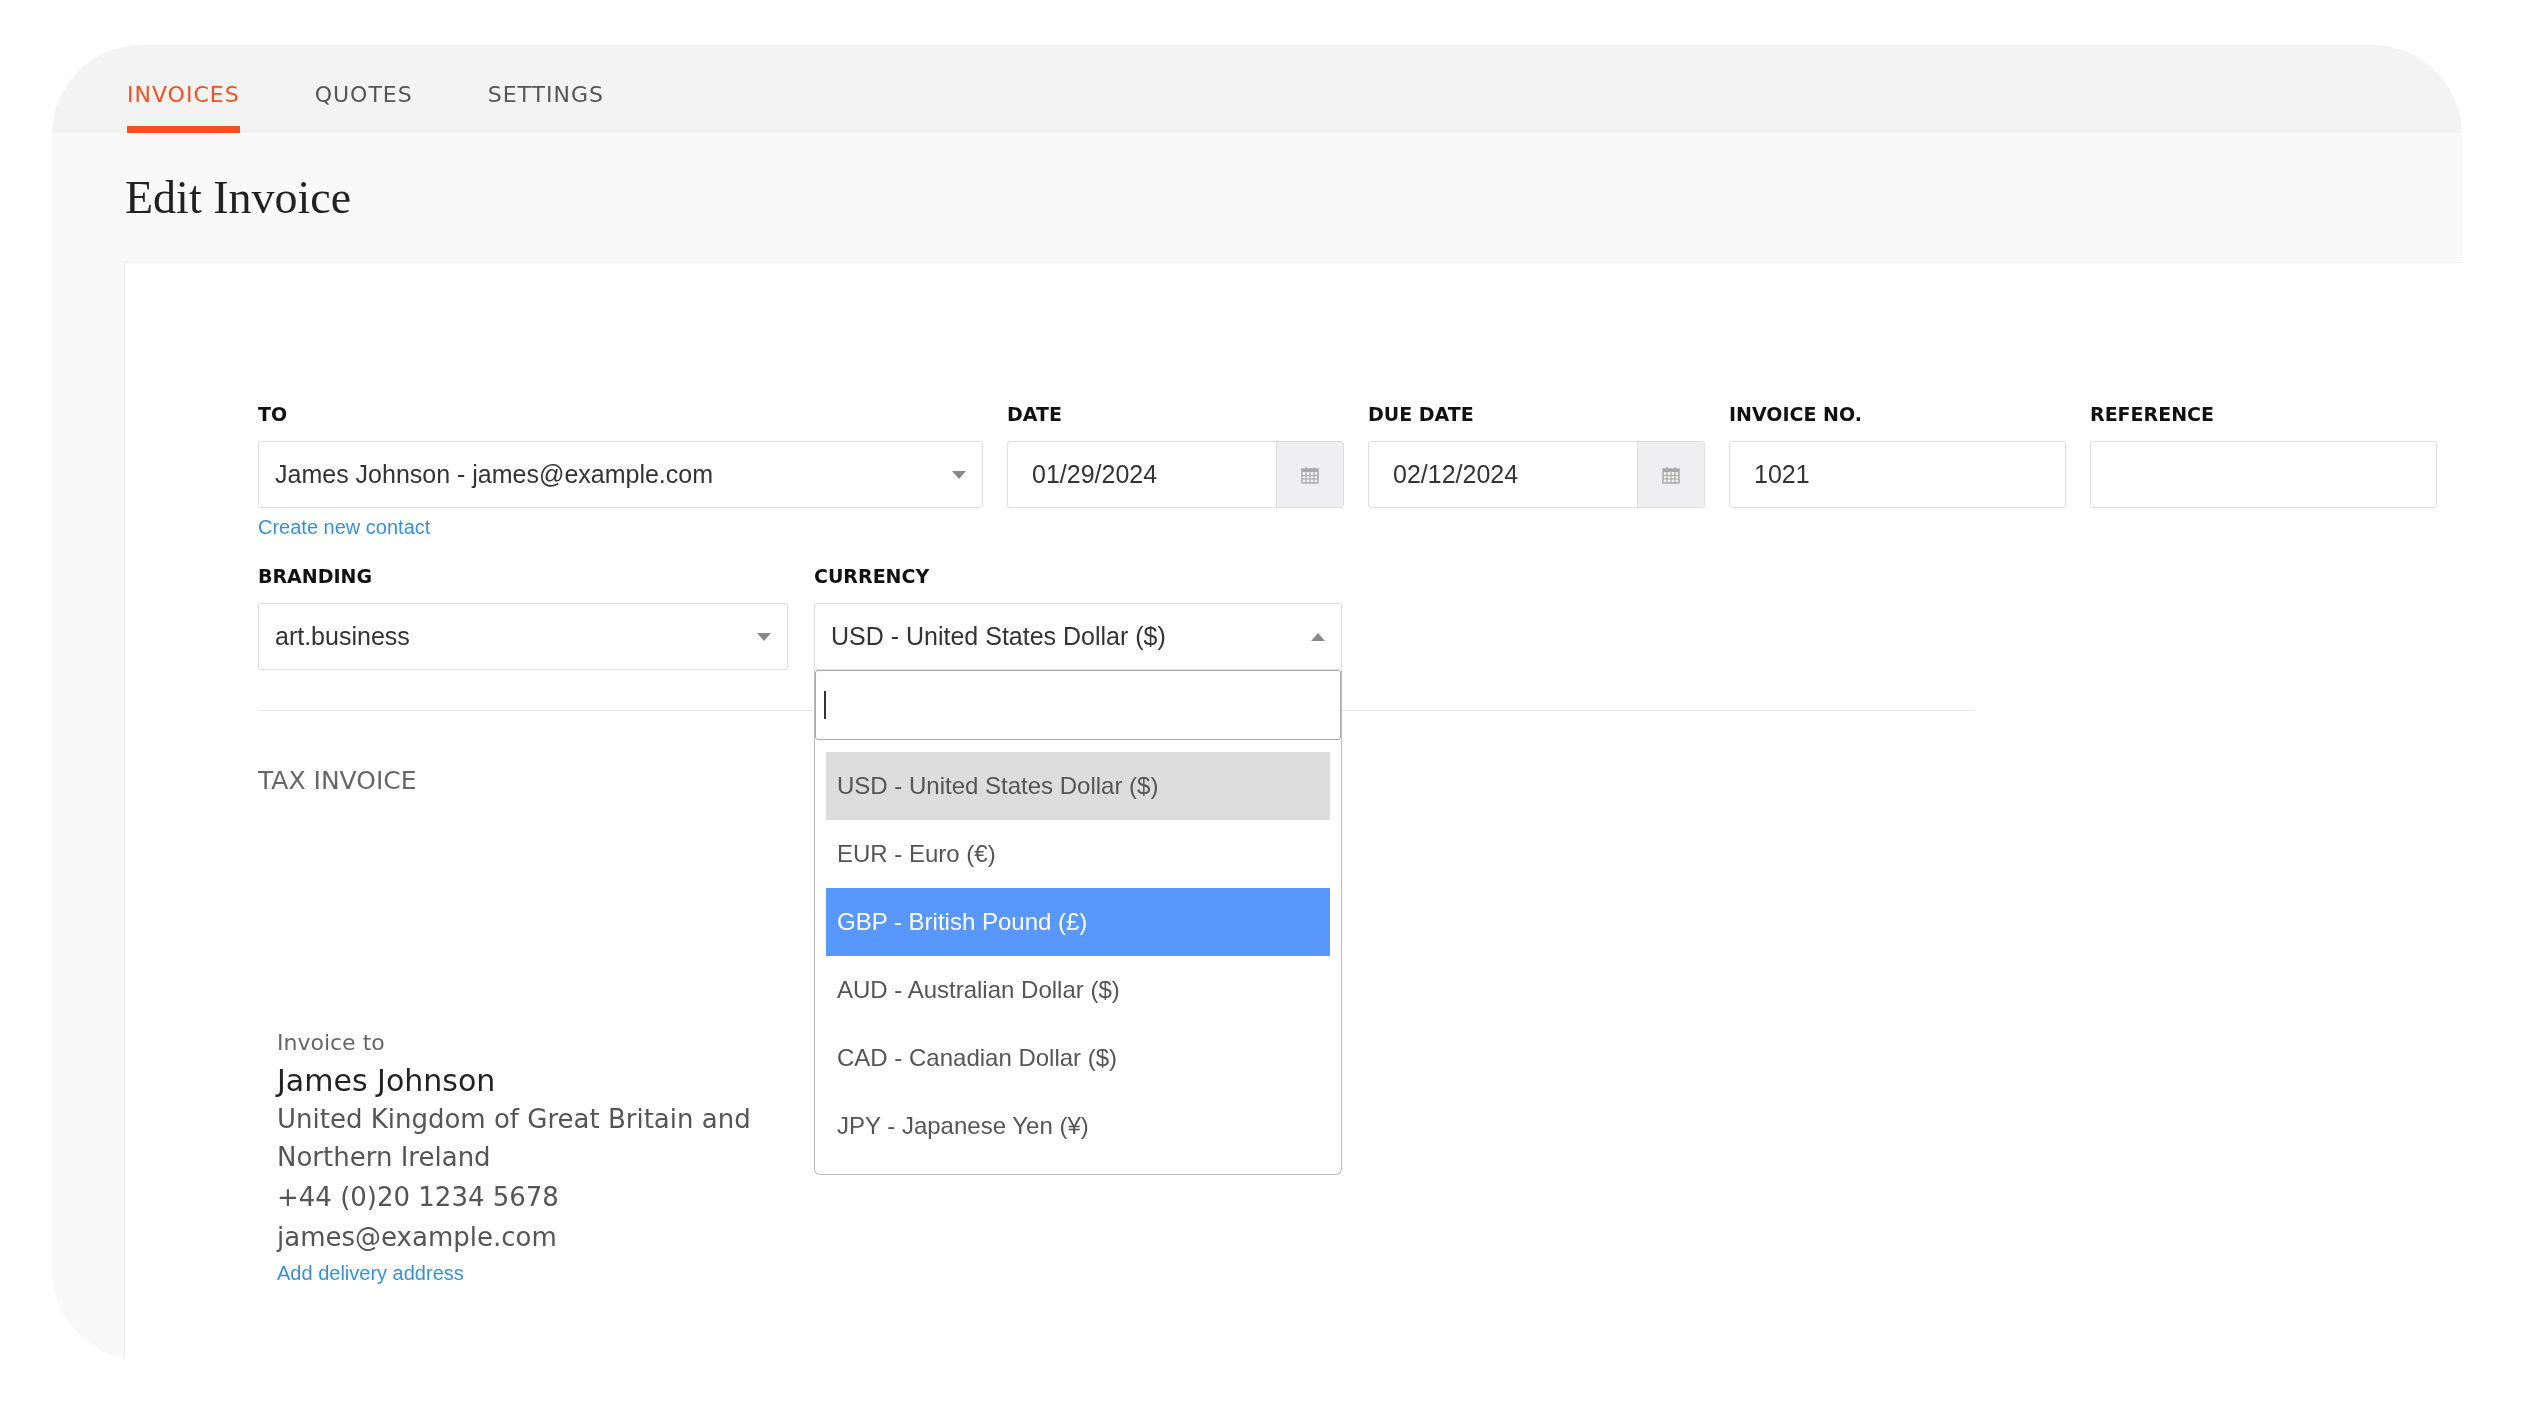  Describe the element at coordinates (1078, 636) in the screenshot. I see `select-field: USD - United States Dollar ($)` at that location.